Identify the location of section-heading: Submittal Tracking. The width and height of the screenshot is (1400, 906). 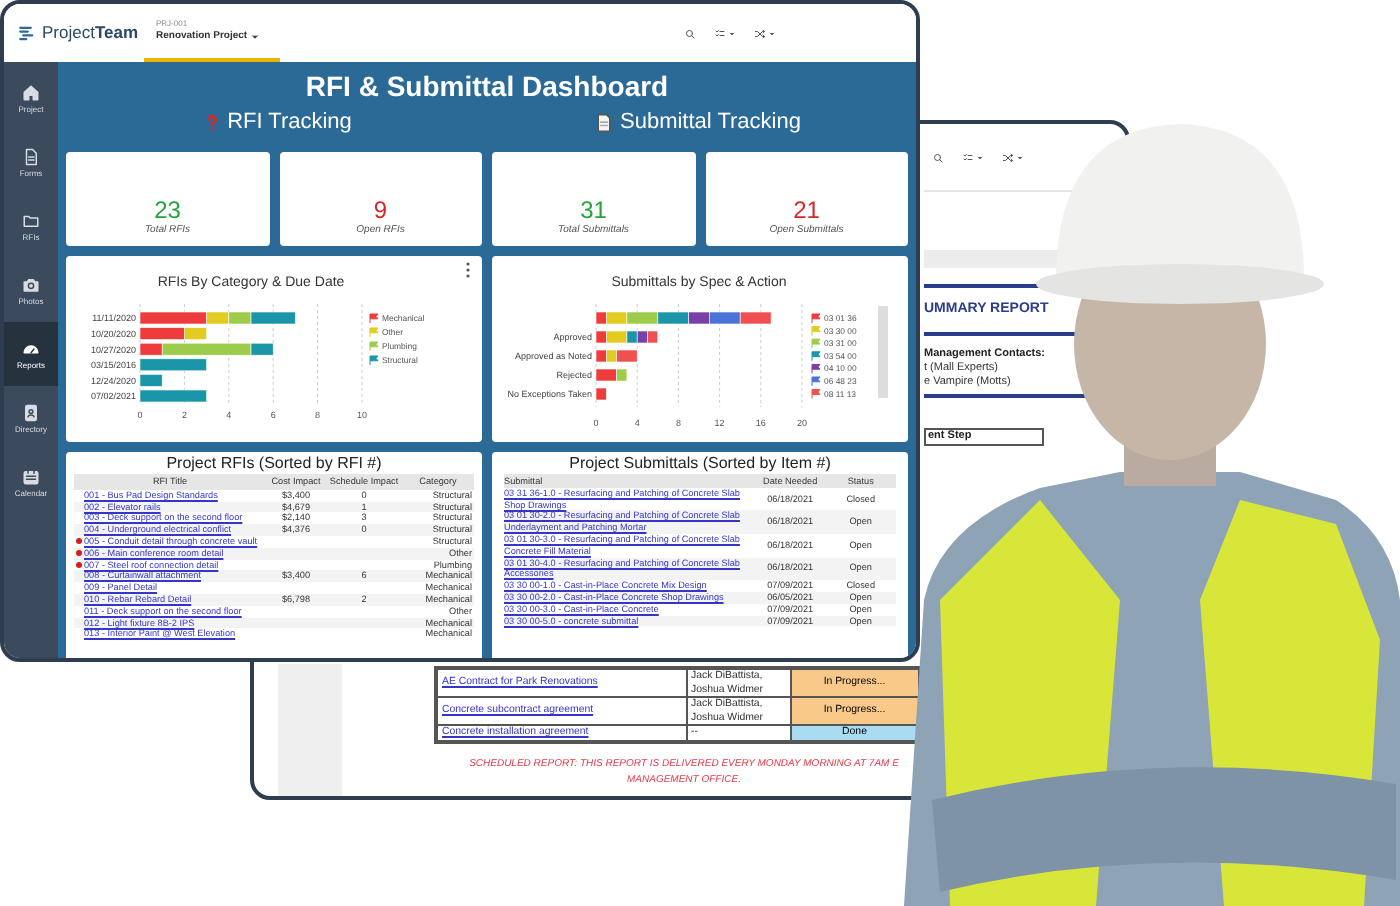
(710, 123).